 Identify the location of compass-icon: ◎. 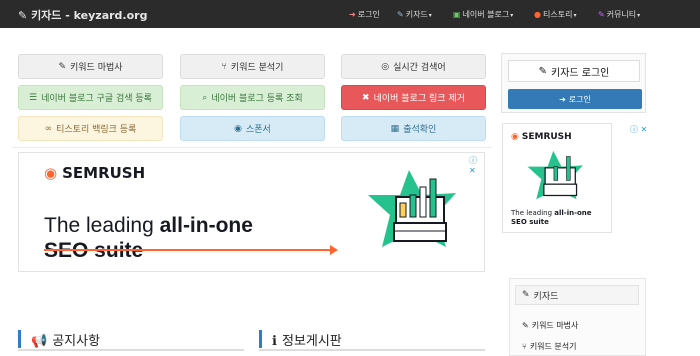
(385, 66).